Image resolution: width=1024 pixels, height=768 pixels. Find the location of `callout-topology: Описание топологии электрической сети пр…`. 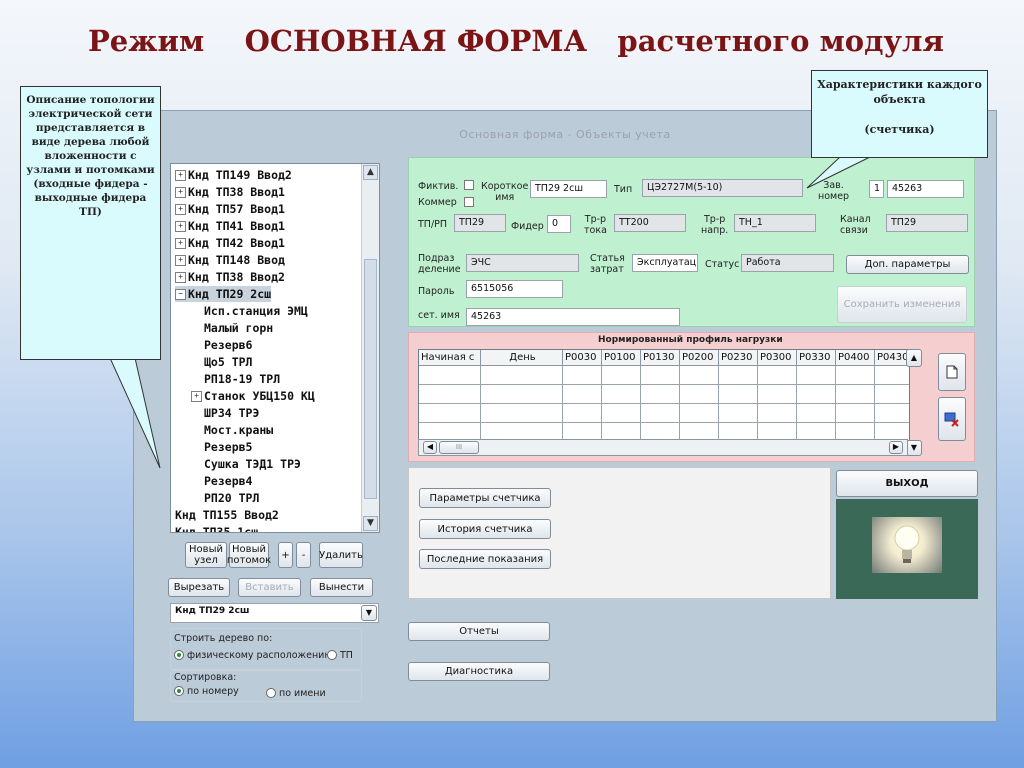

callout-topology: Описание топологии электрической сети пр… is located at coordinates (90, 223).